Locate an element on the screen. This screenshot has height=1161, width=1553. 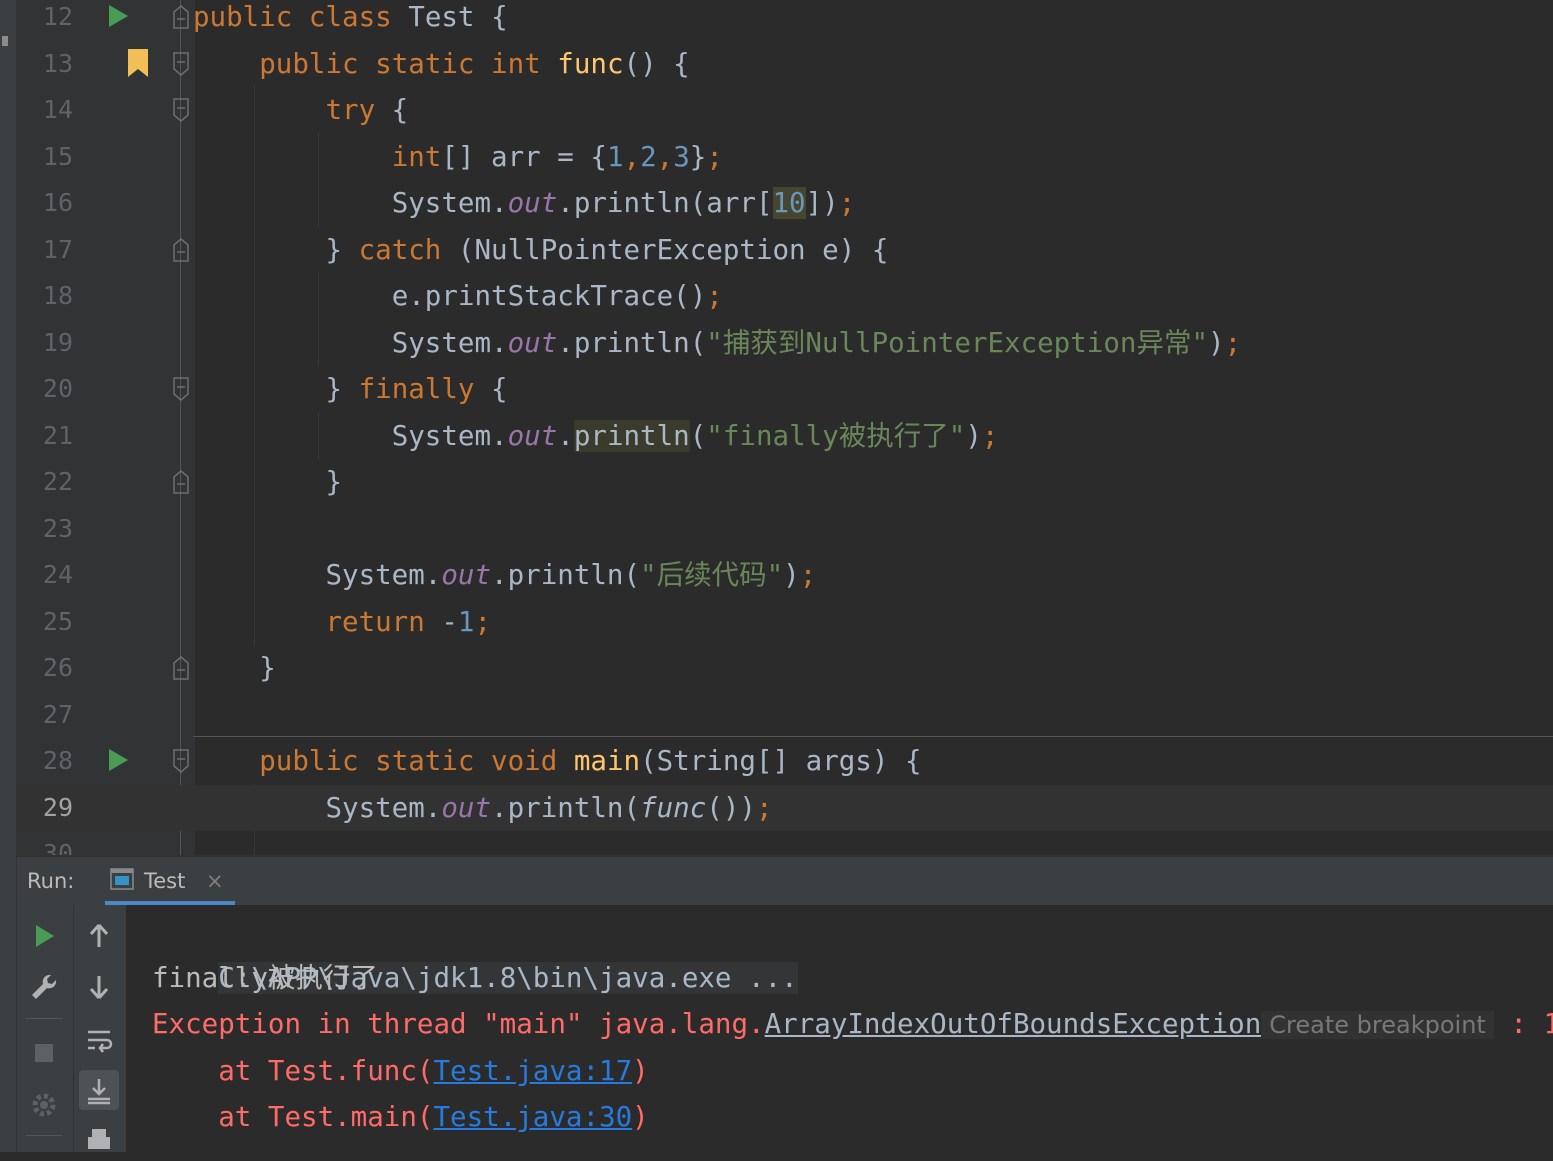
code-line: 17 } catch (NullPointerException e) { is located at coordinates (785, 250).